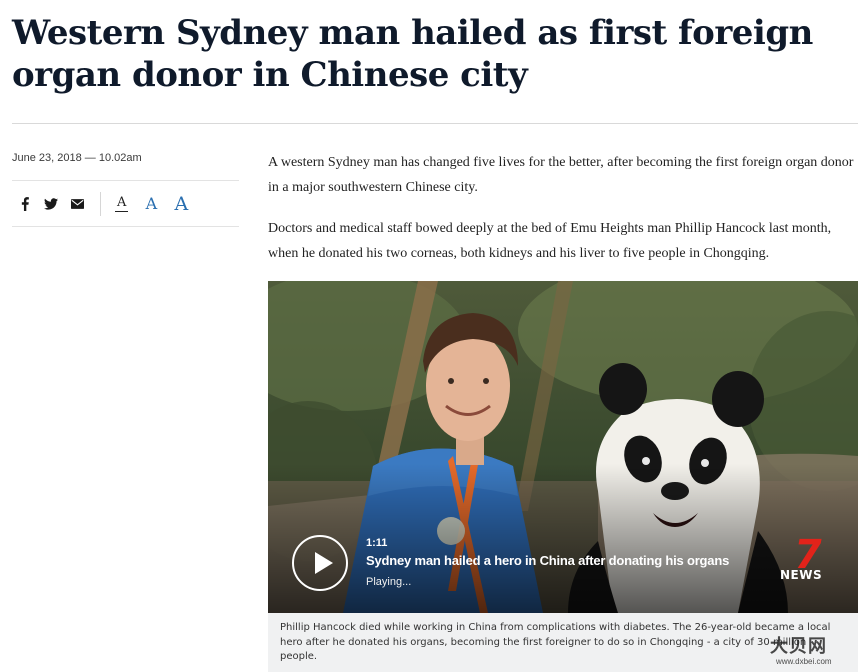 This screenshot has width=865, height=672. I want to click on font-size-large-button: A, so click(181, 204).